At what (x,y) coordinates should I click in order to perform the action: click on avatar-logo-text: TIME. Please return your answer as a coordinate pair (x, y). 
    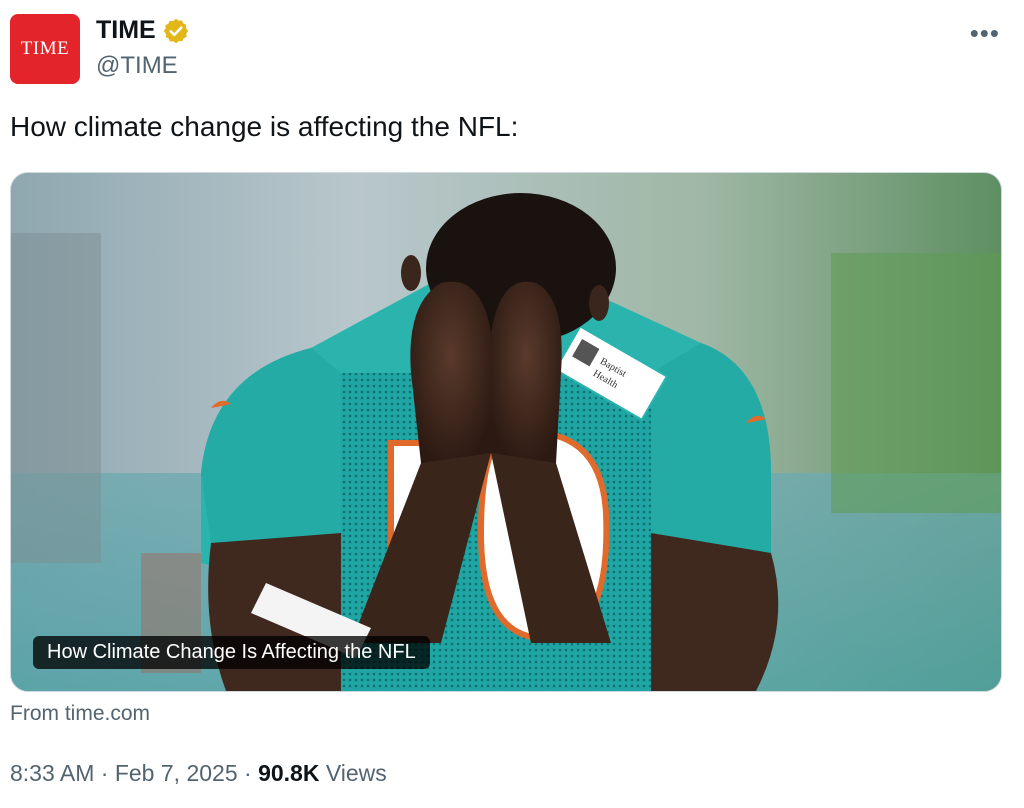
    Looking at the image, I should click on (45, 48).